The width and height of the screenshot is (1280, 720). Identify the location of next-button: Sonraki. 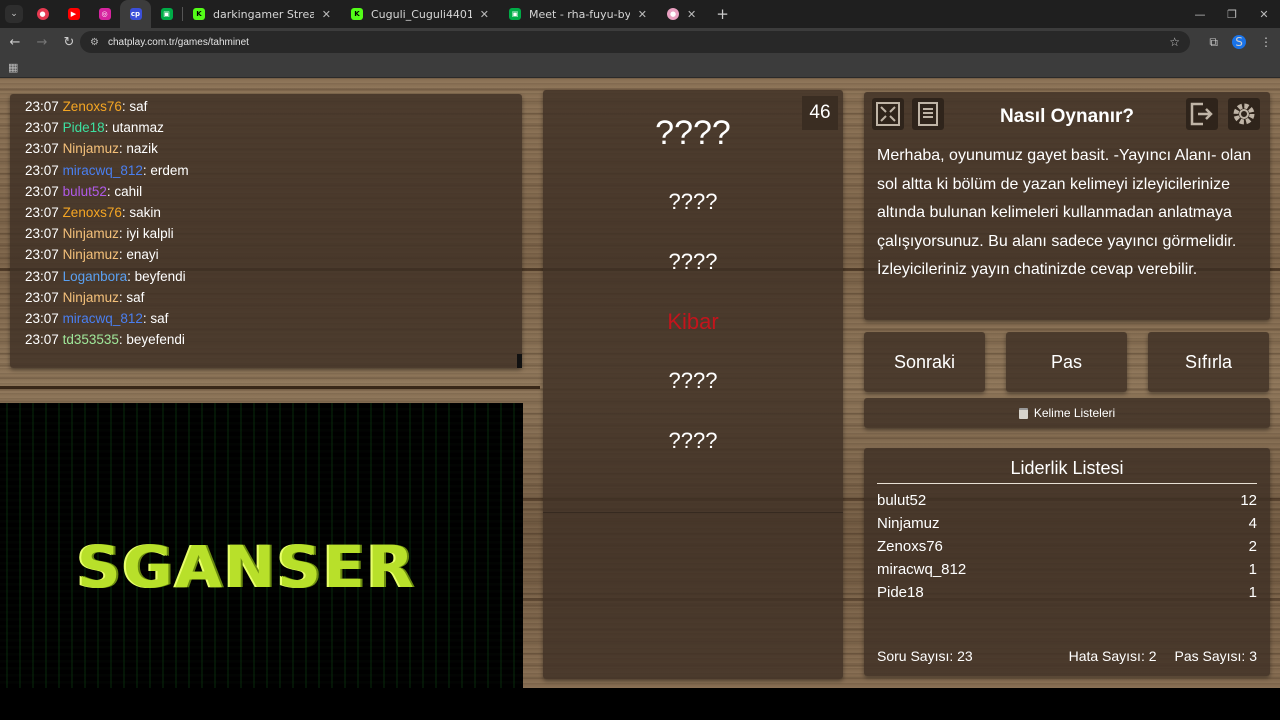
(924, 362).